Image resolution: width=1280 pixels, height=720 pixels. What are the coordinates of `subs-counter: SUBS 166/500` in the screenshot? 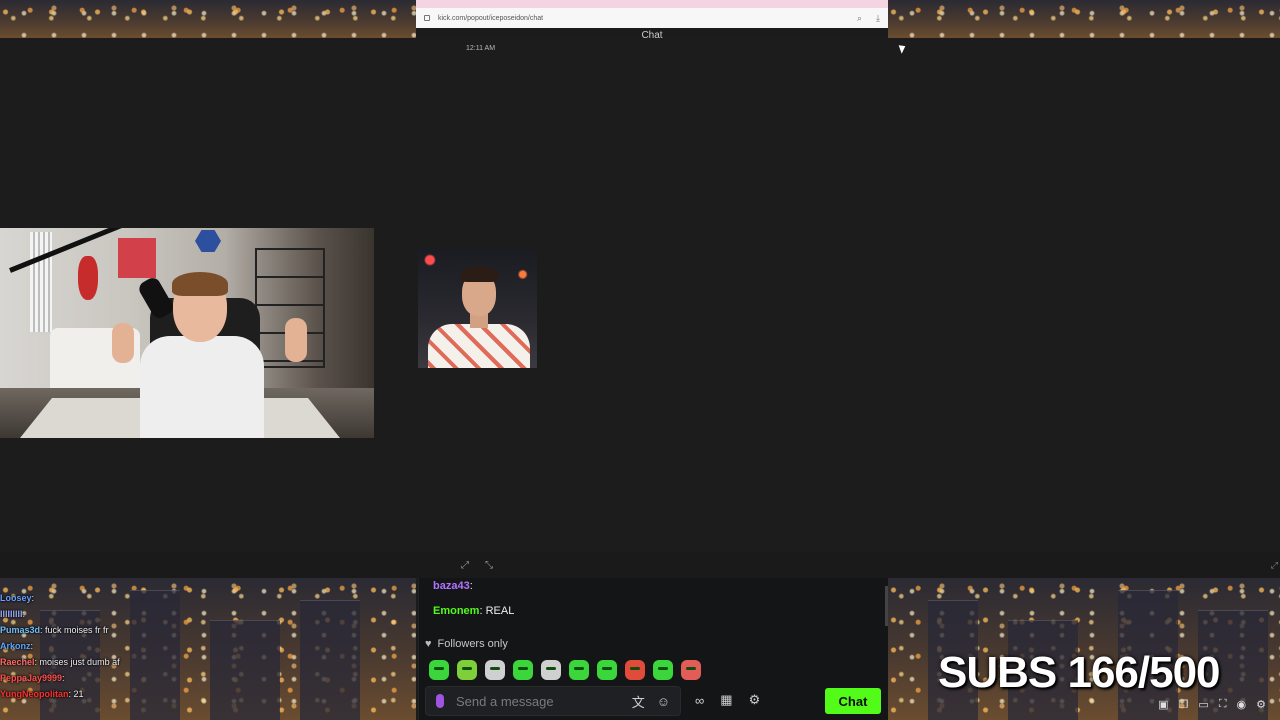 It's located at (1079, 672).